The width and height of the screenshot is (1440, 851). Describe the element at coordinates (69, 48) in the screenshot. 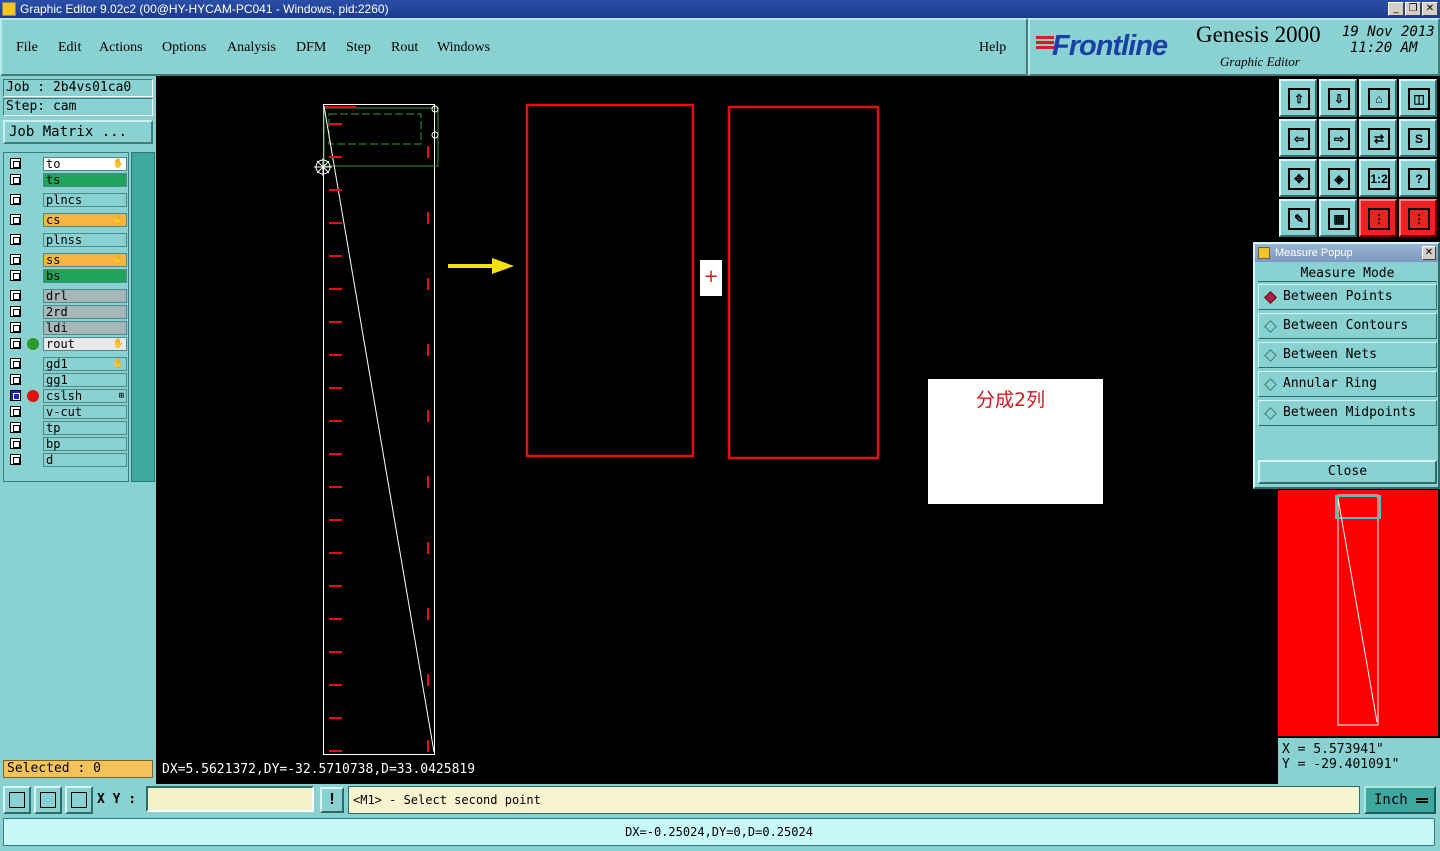

I see `menu-edit: Edit` at that location.